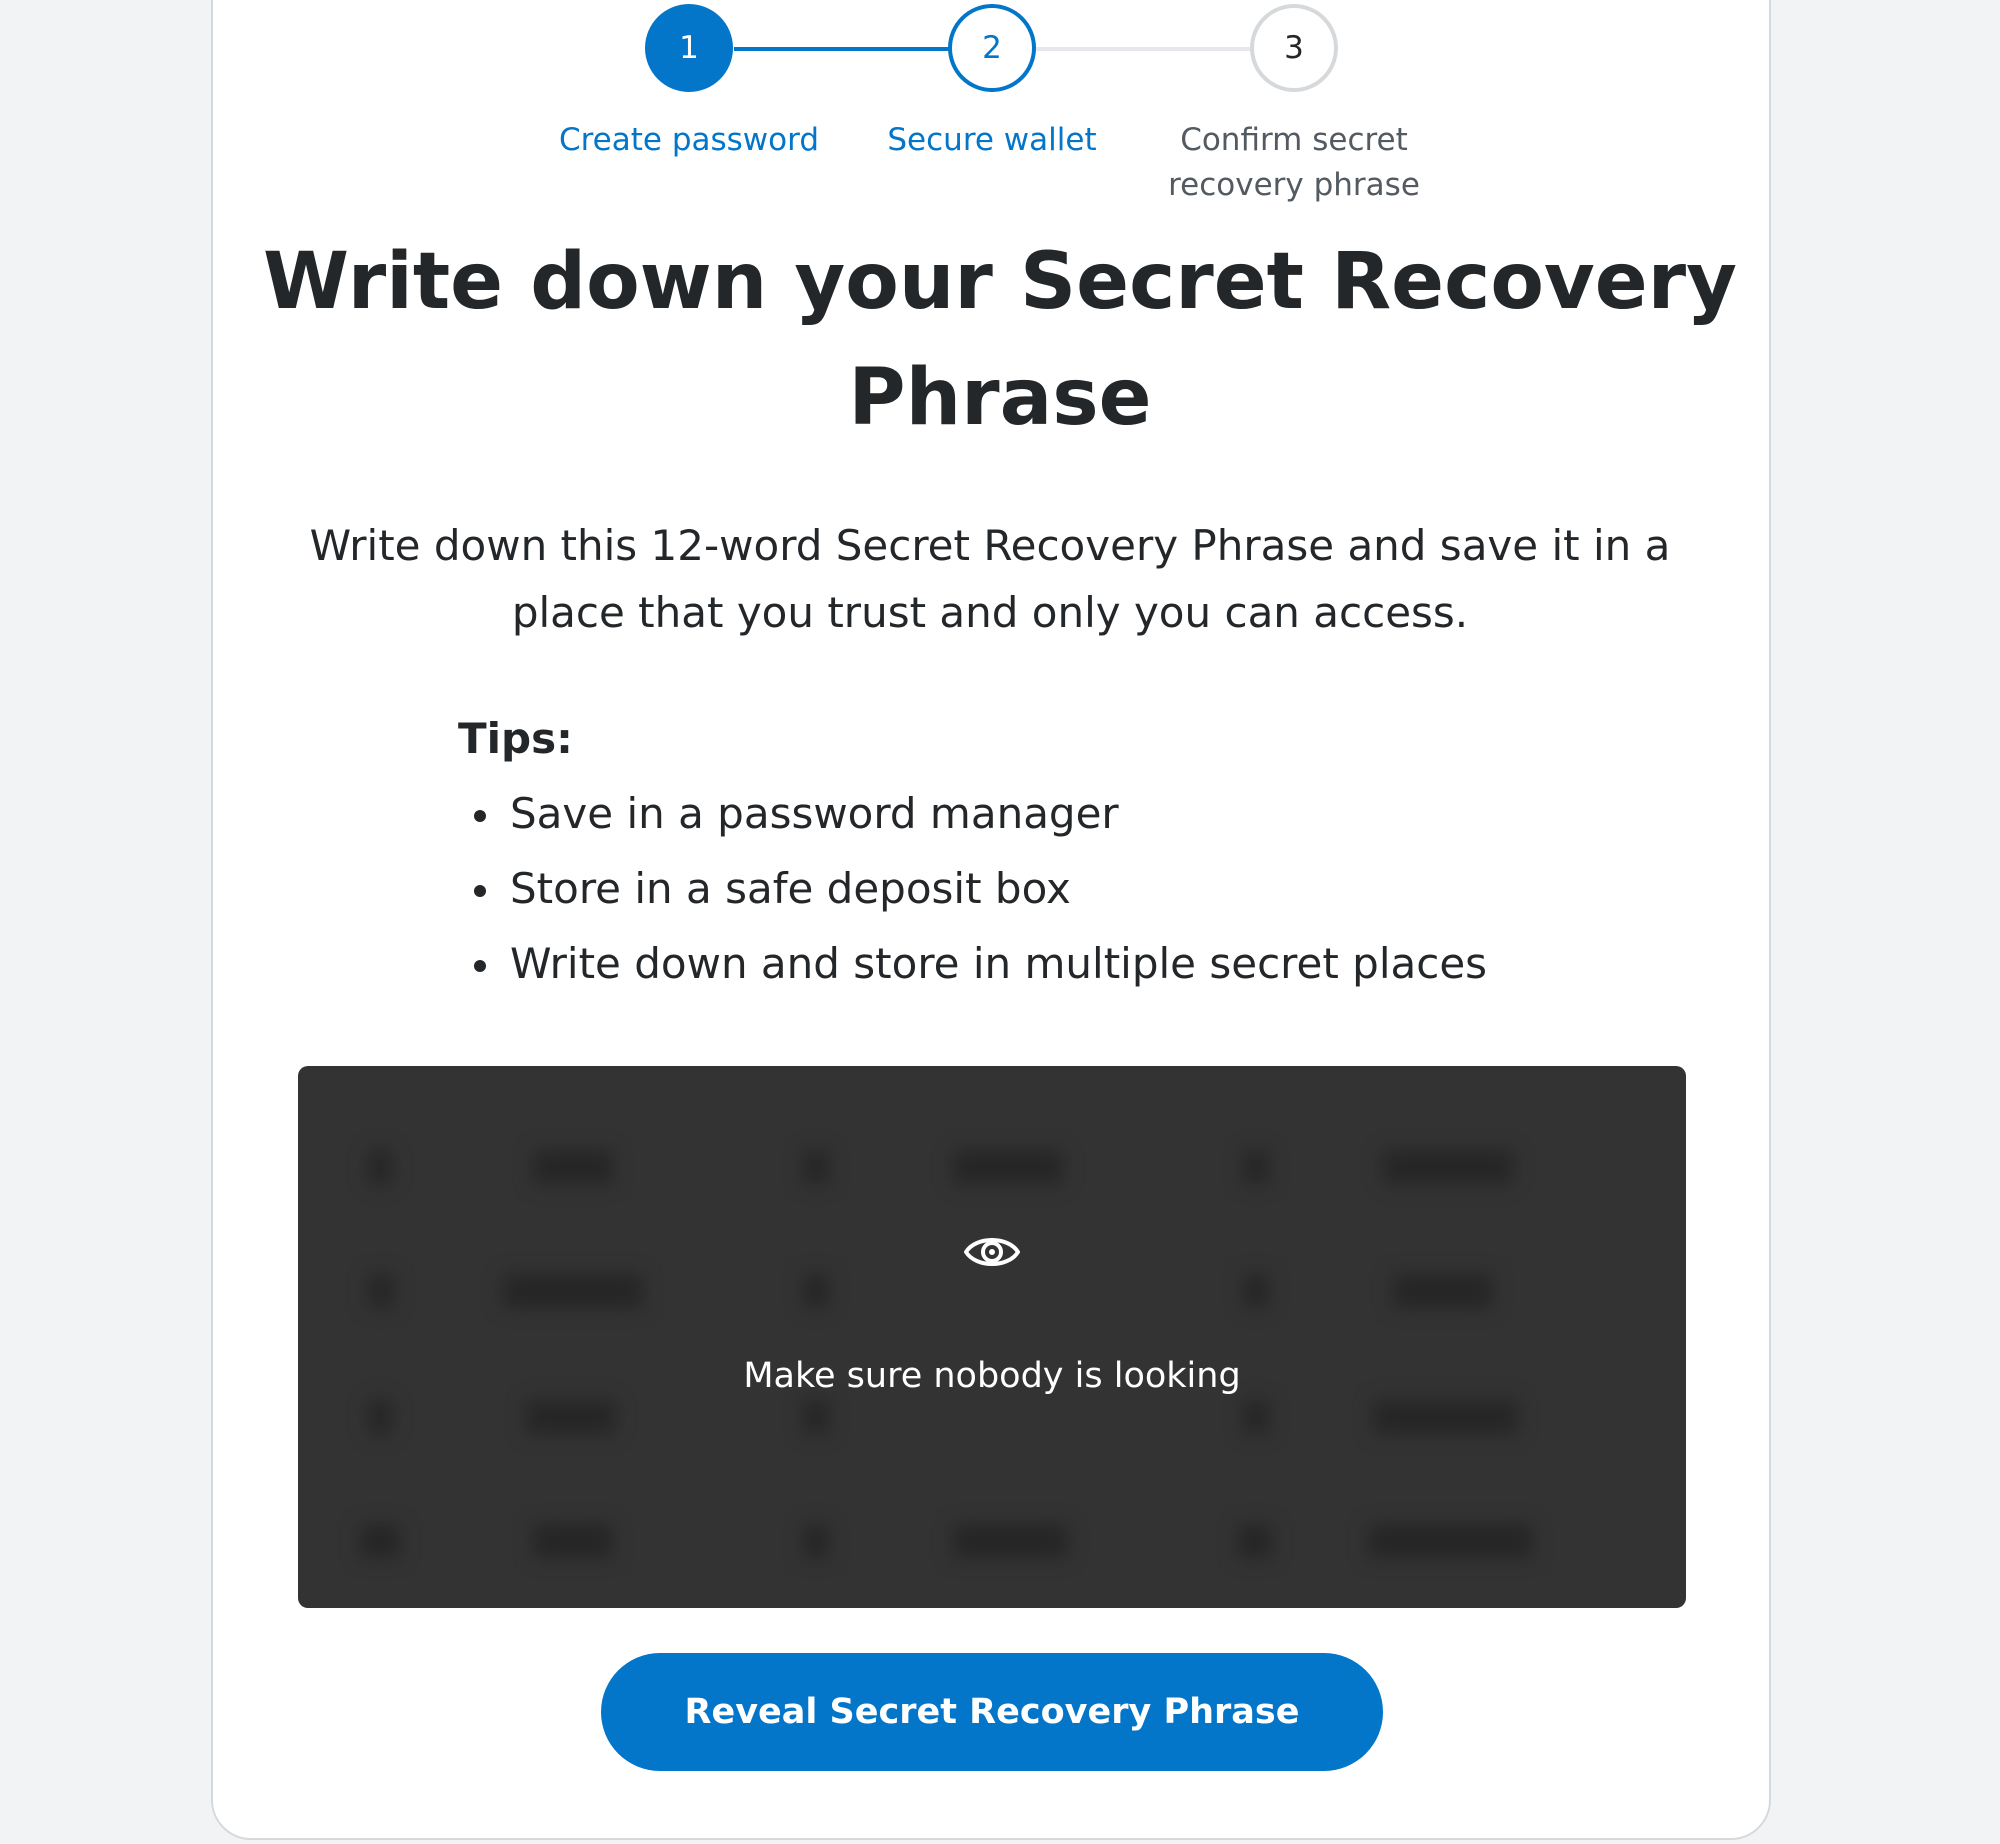 The image size is (2000, 1844). I want to click on step-1-number: 1, so click(689, 48).